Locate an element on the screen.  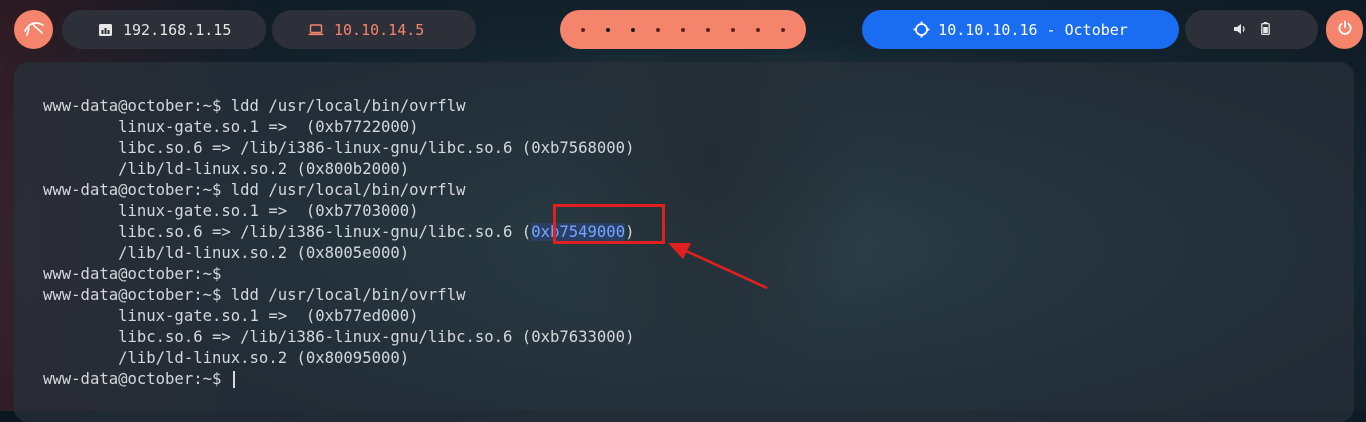
vpn-ip-text: 10.10.14.5 is located at coordinates (379, 29).